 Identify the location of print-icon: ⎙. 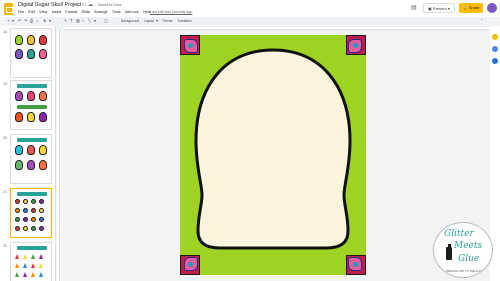
(31, 21).